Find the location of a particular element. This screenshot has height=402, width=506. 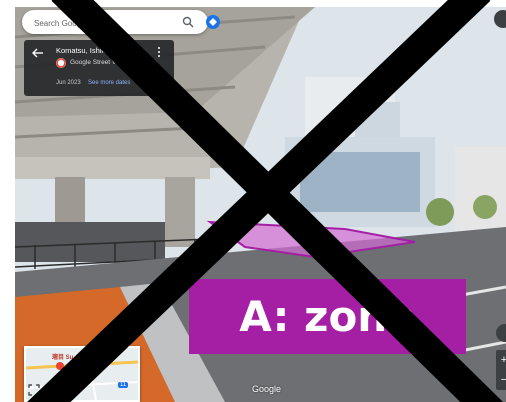

zoom-control: + − is located at coordinates (501, 370).